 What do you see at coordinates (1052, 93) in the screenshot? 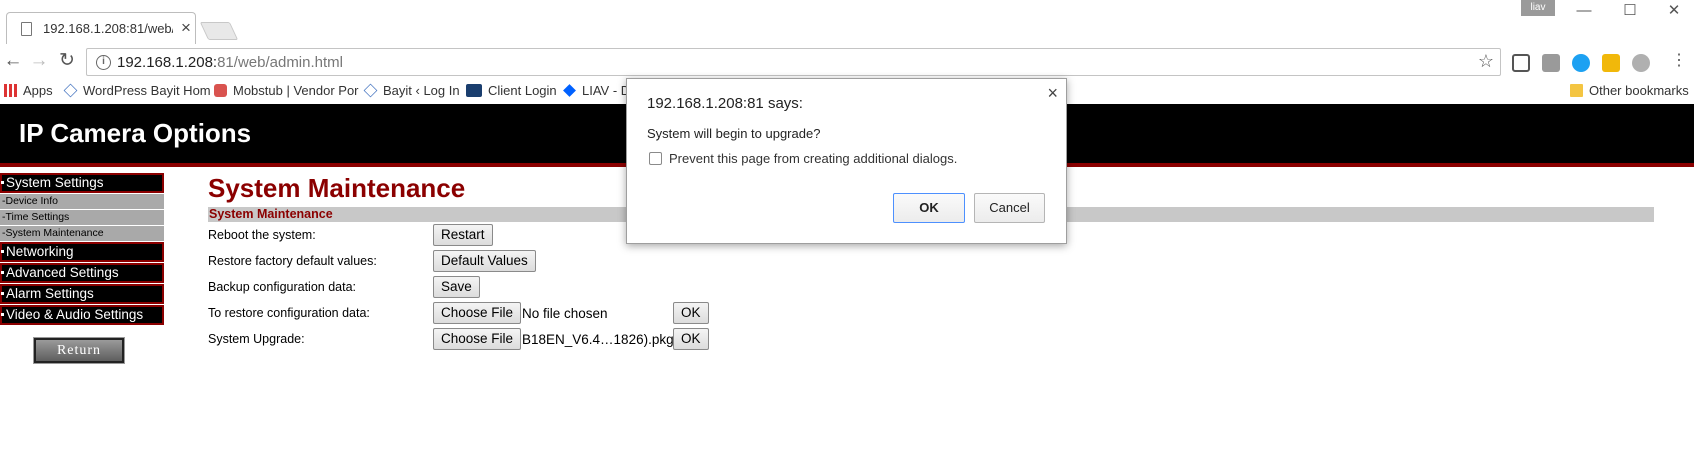
I see `dialog-close-icon: ×` at bounding box center [1052, 93].